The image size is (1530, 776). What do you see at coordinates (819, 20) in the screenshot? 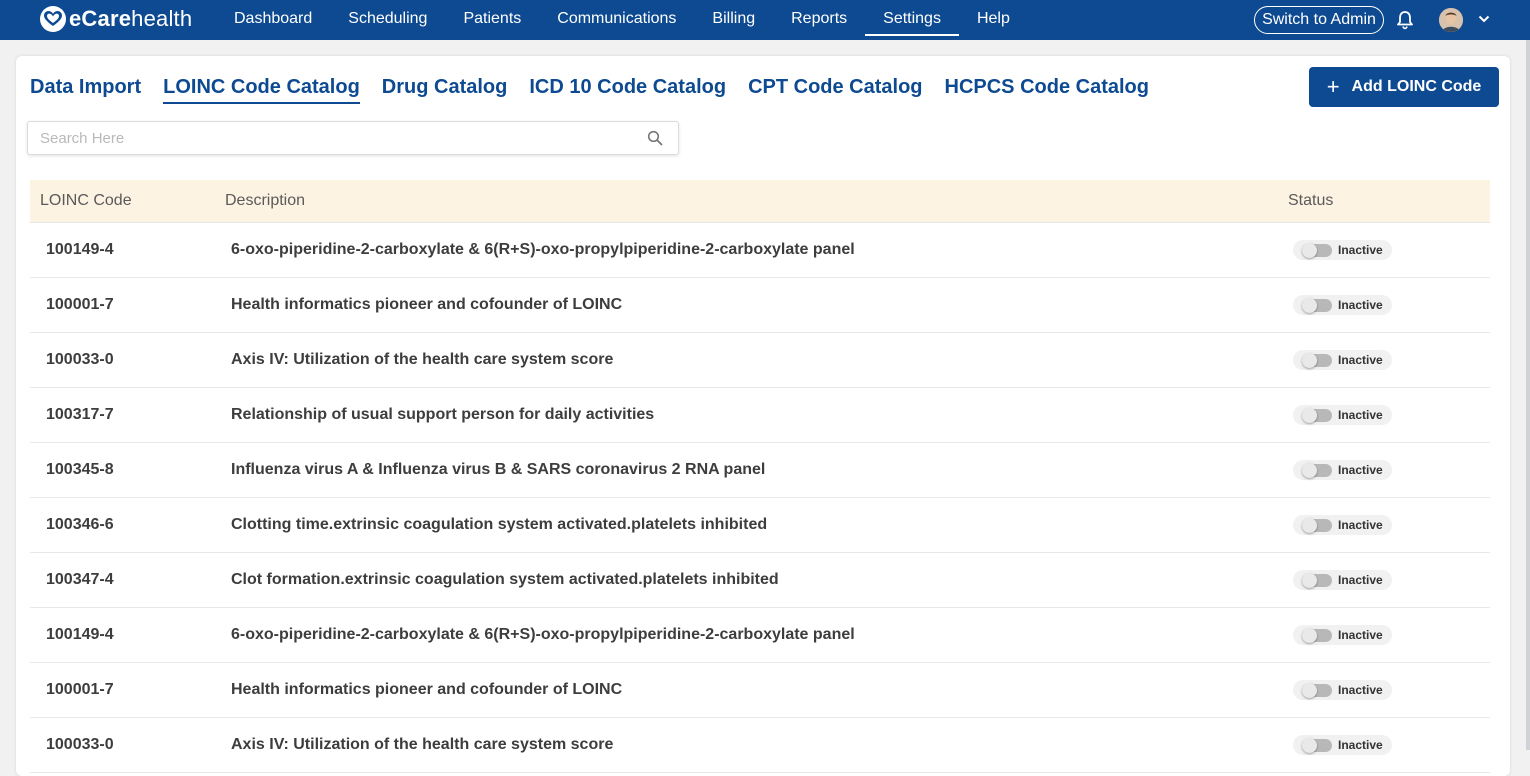
I see `nav-reports: Reports` at bounding box center [819, 20].